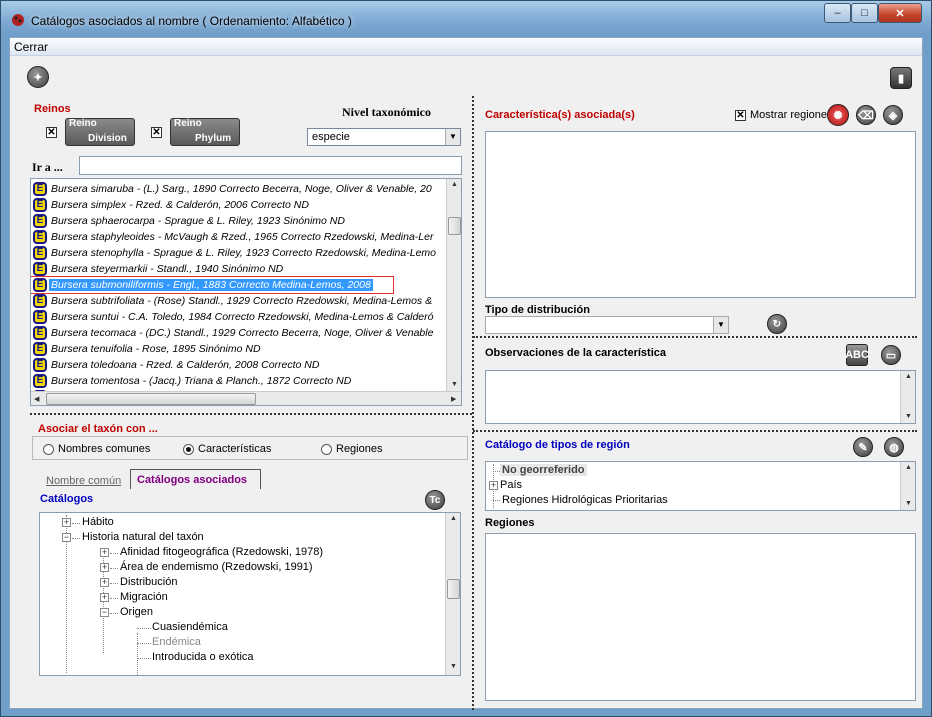 This screenshot has width=932, height=717. What do you see at coordinates (907, 486) in the screenshot?
I see `region-catalog-scrollbar: ▲ ▼` at bounding box center [907, 486].